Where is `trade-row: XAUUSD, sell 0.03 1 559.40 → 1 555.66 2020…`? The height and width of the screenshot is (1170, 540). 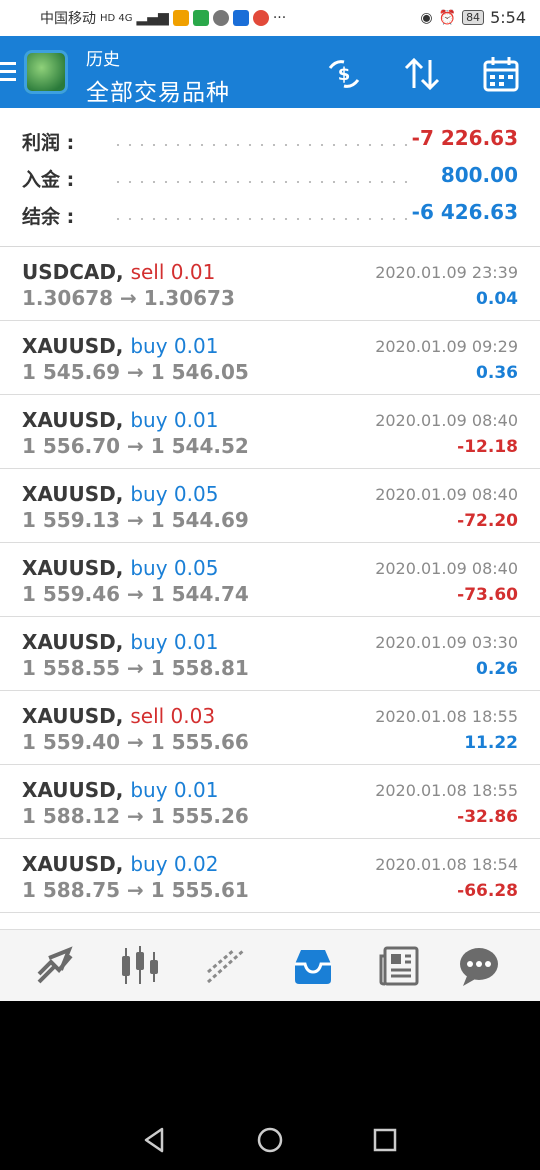
trade-row: XAUUSD, sell 0.03 1 559.40 → 1 555.66 2020… is located at coordinates (270, 728).